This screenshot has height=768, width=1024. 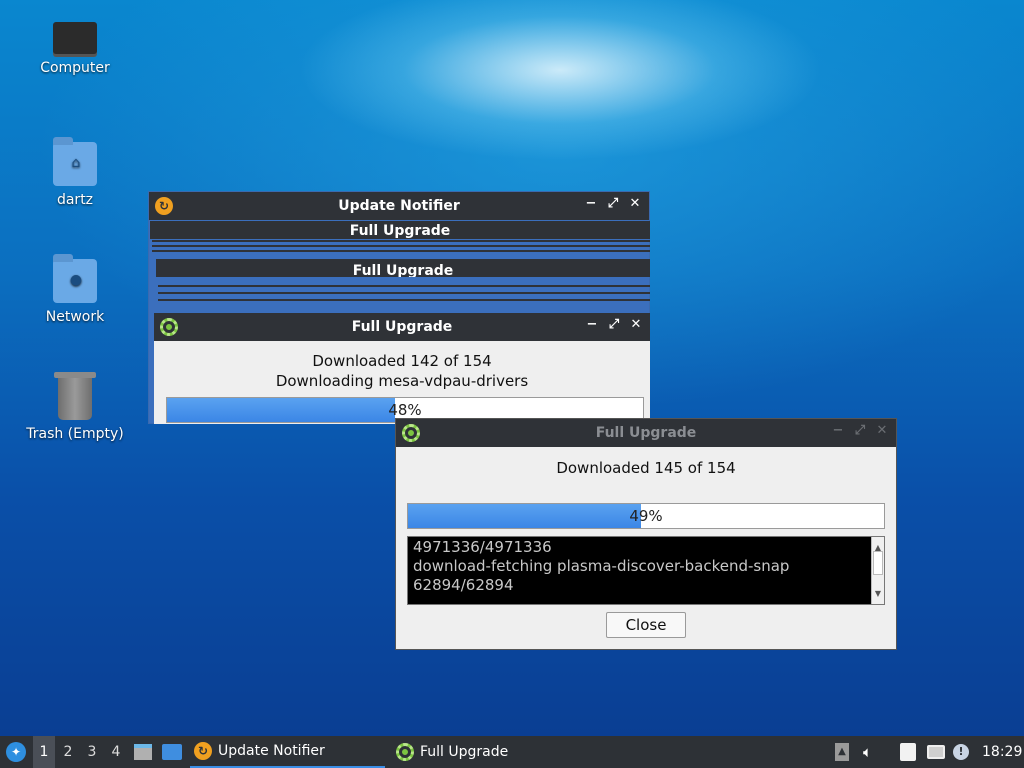 What do you see at coordinates (116, 752) in the screenshot?
I see `desktop-switch-4: 4` at bounding box center [116, 752].